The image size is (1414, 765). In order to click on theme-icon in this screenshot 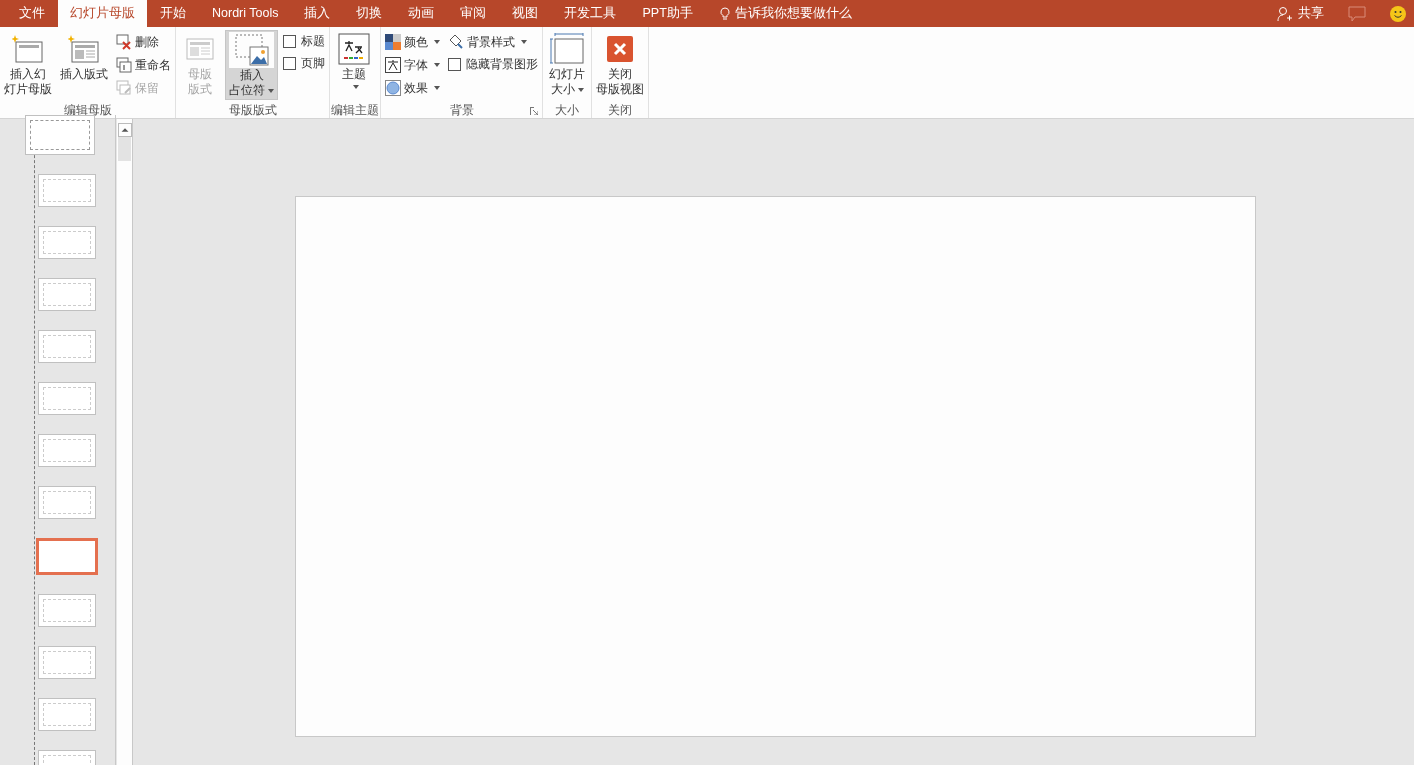, I will do `click(354, 49)`.